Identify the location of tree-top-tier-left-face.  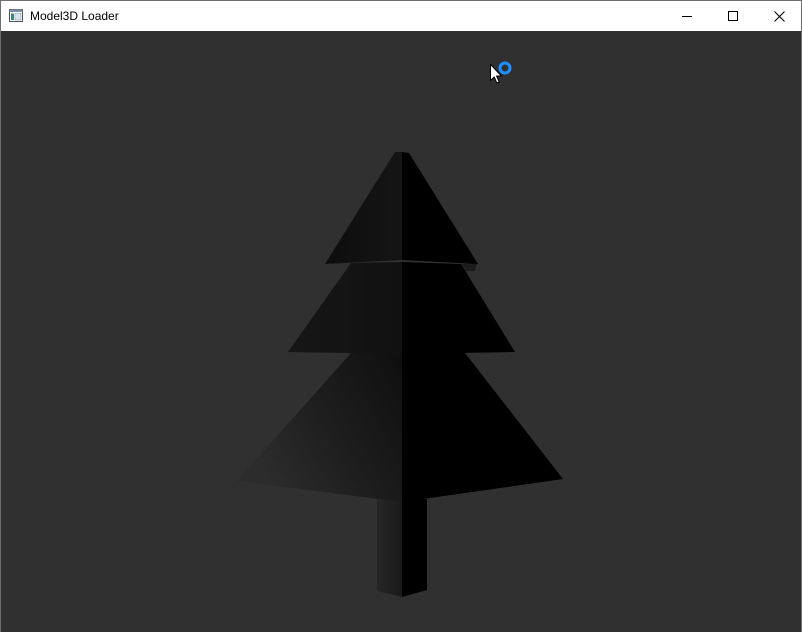
(363, 208).